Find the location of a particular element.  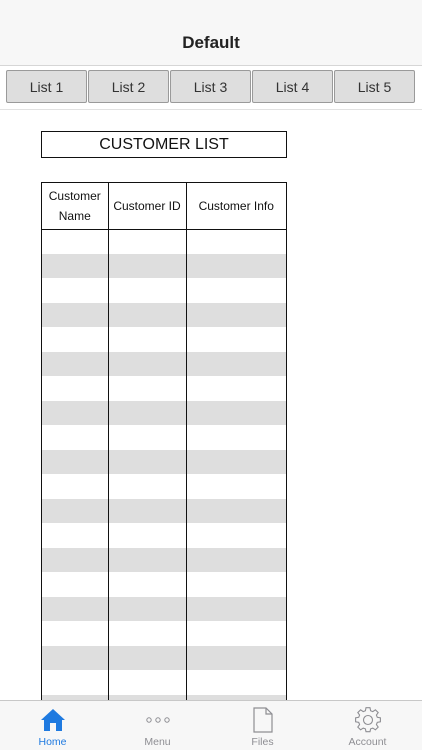

navigation-bar: Default is located at coordinates (211, 33).